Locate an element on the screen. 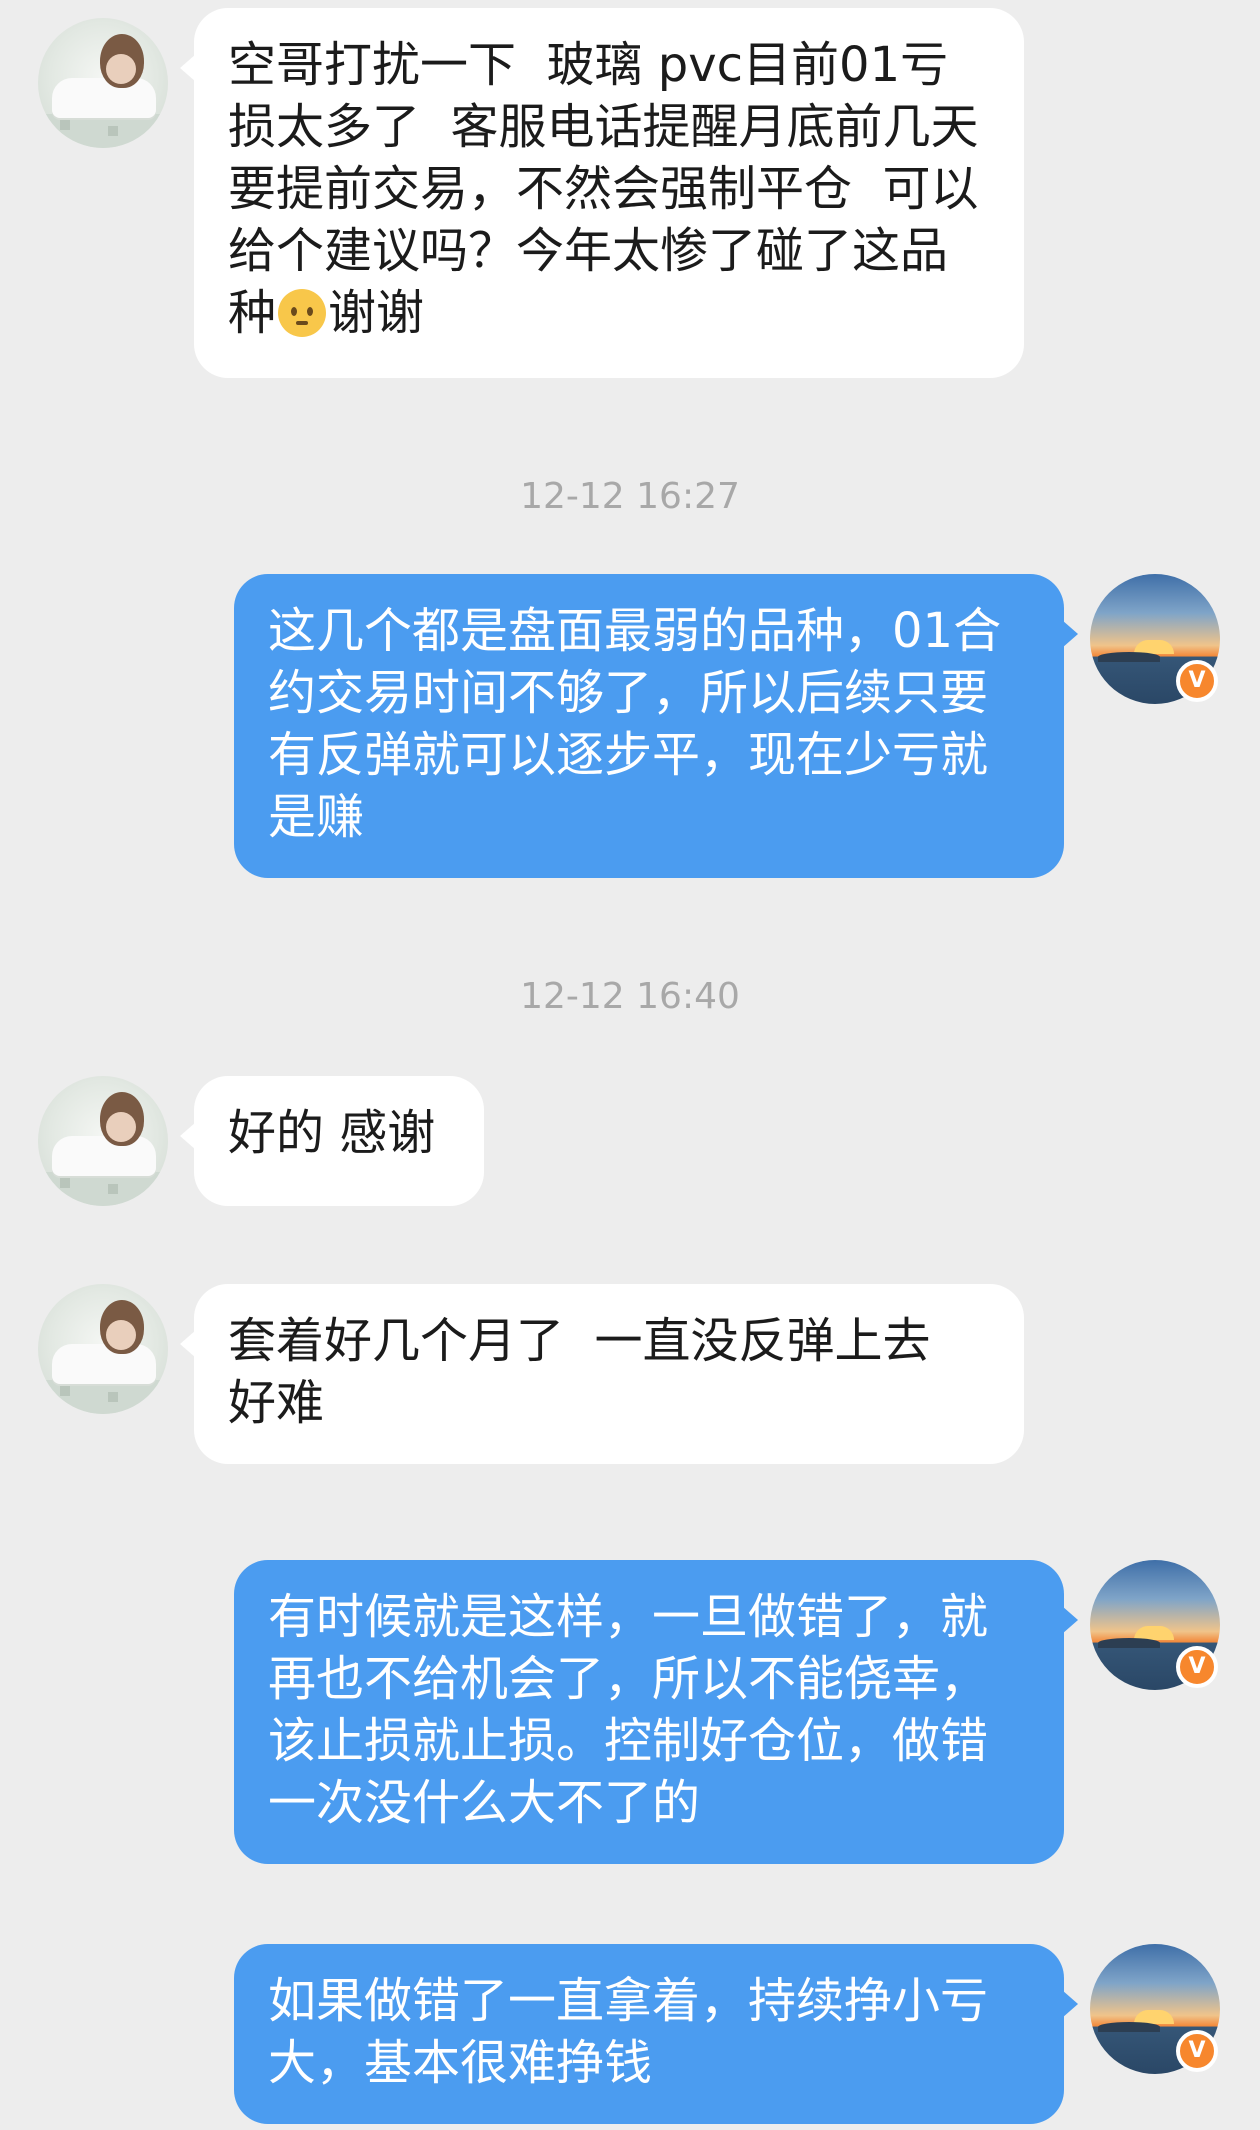 The image size is (1260, 2130). message-bubble: 如果做错了一直拿着，持续挣小亏大，基本很难挣钱 is located at coordinates (656, 2034).